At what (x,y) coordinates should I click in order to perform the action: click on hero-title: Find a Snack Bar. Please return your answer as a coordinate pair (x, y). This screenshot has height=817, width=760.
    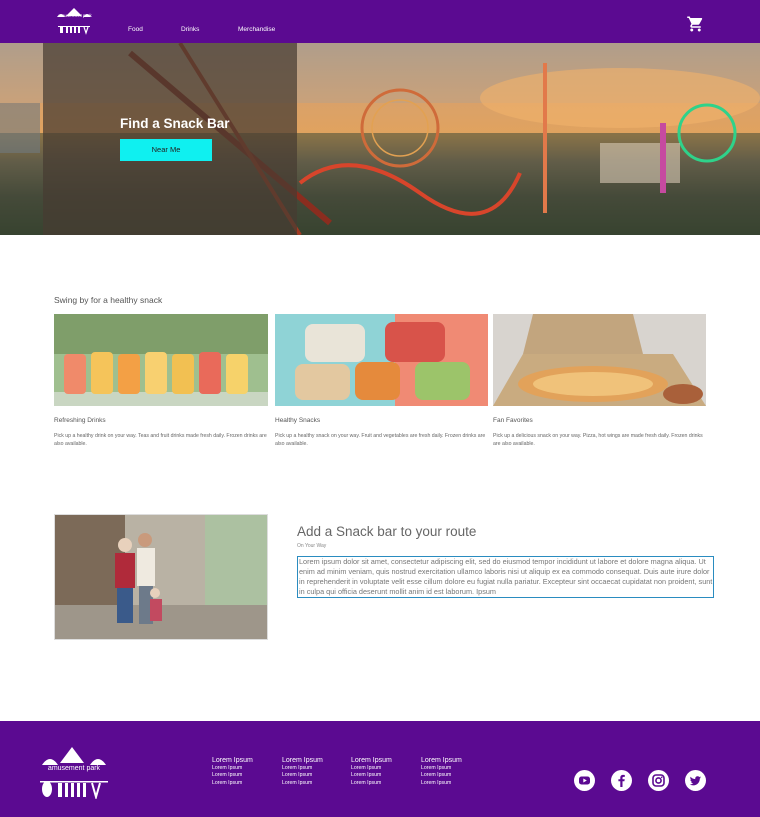
    Looking at the image, I should click on (175, 123).